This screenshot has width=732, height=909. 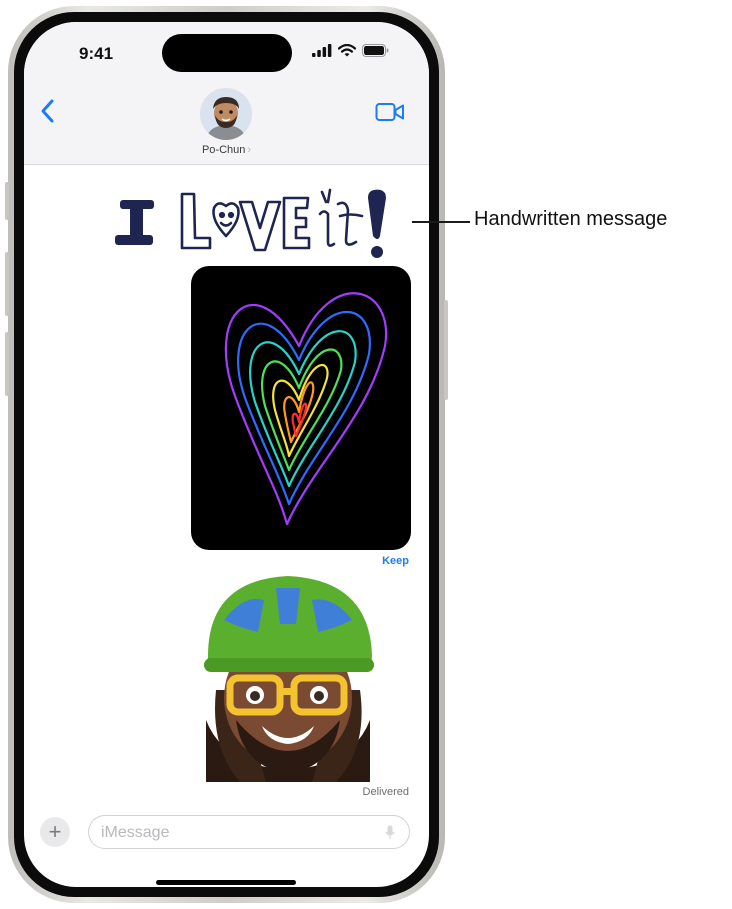 I want to click on chevron-left-icon, so click(x=47, y=111).